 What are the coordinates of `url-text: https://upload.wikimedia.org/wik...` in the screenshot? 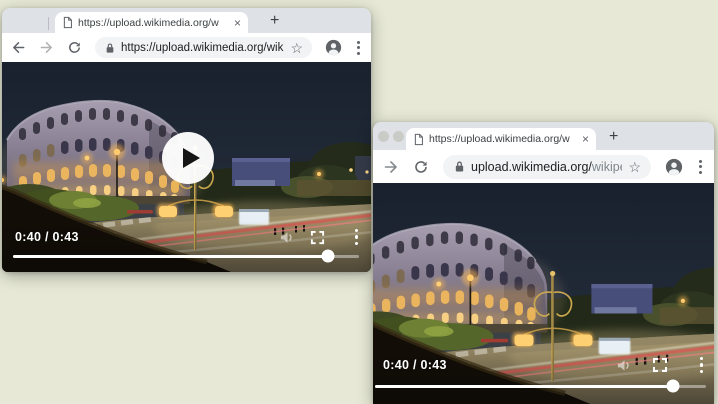 It's located at (203, 47).